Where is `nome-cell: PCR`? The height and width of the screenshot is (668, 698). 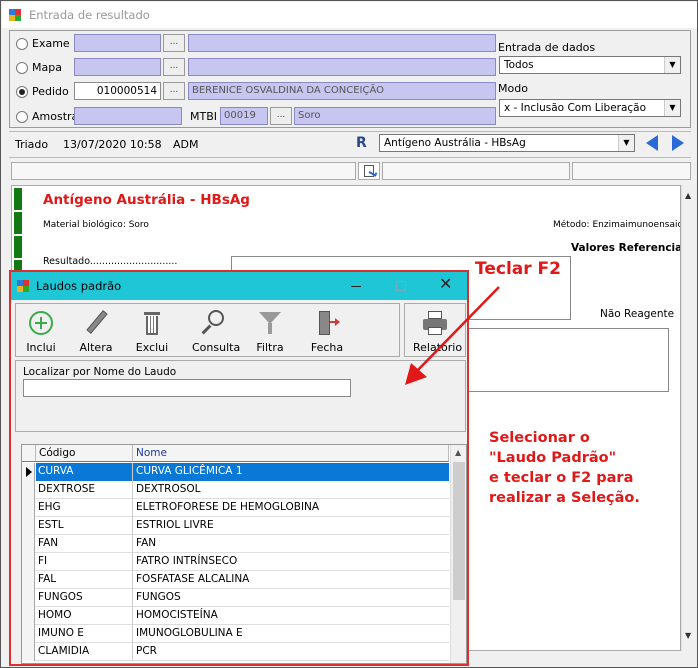
nome-cell: PCR is located at coordinates (291, 652).